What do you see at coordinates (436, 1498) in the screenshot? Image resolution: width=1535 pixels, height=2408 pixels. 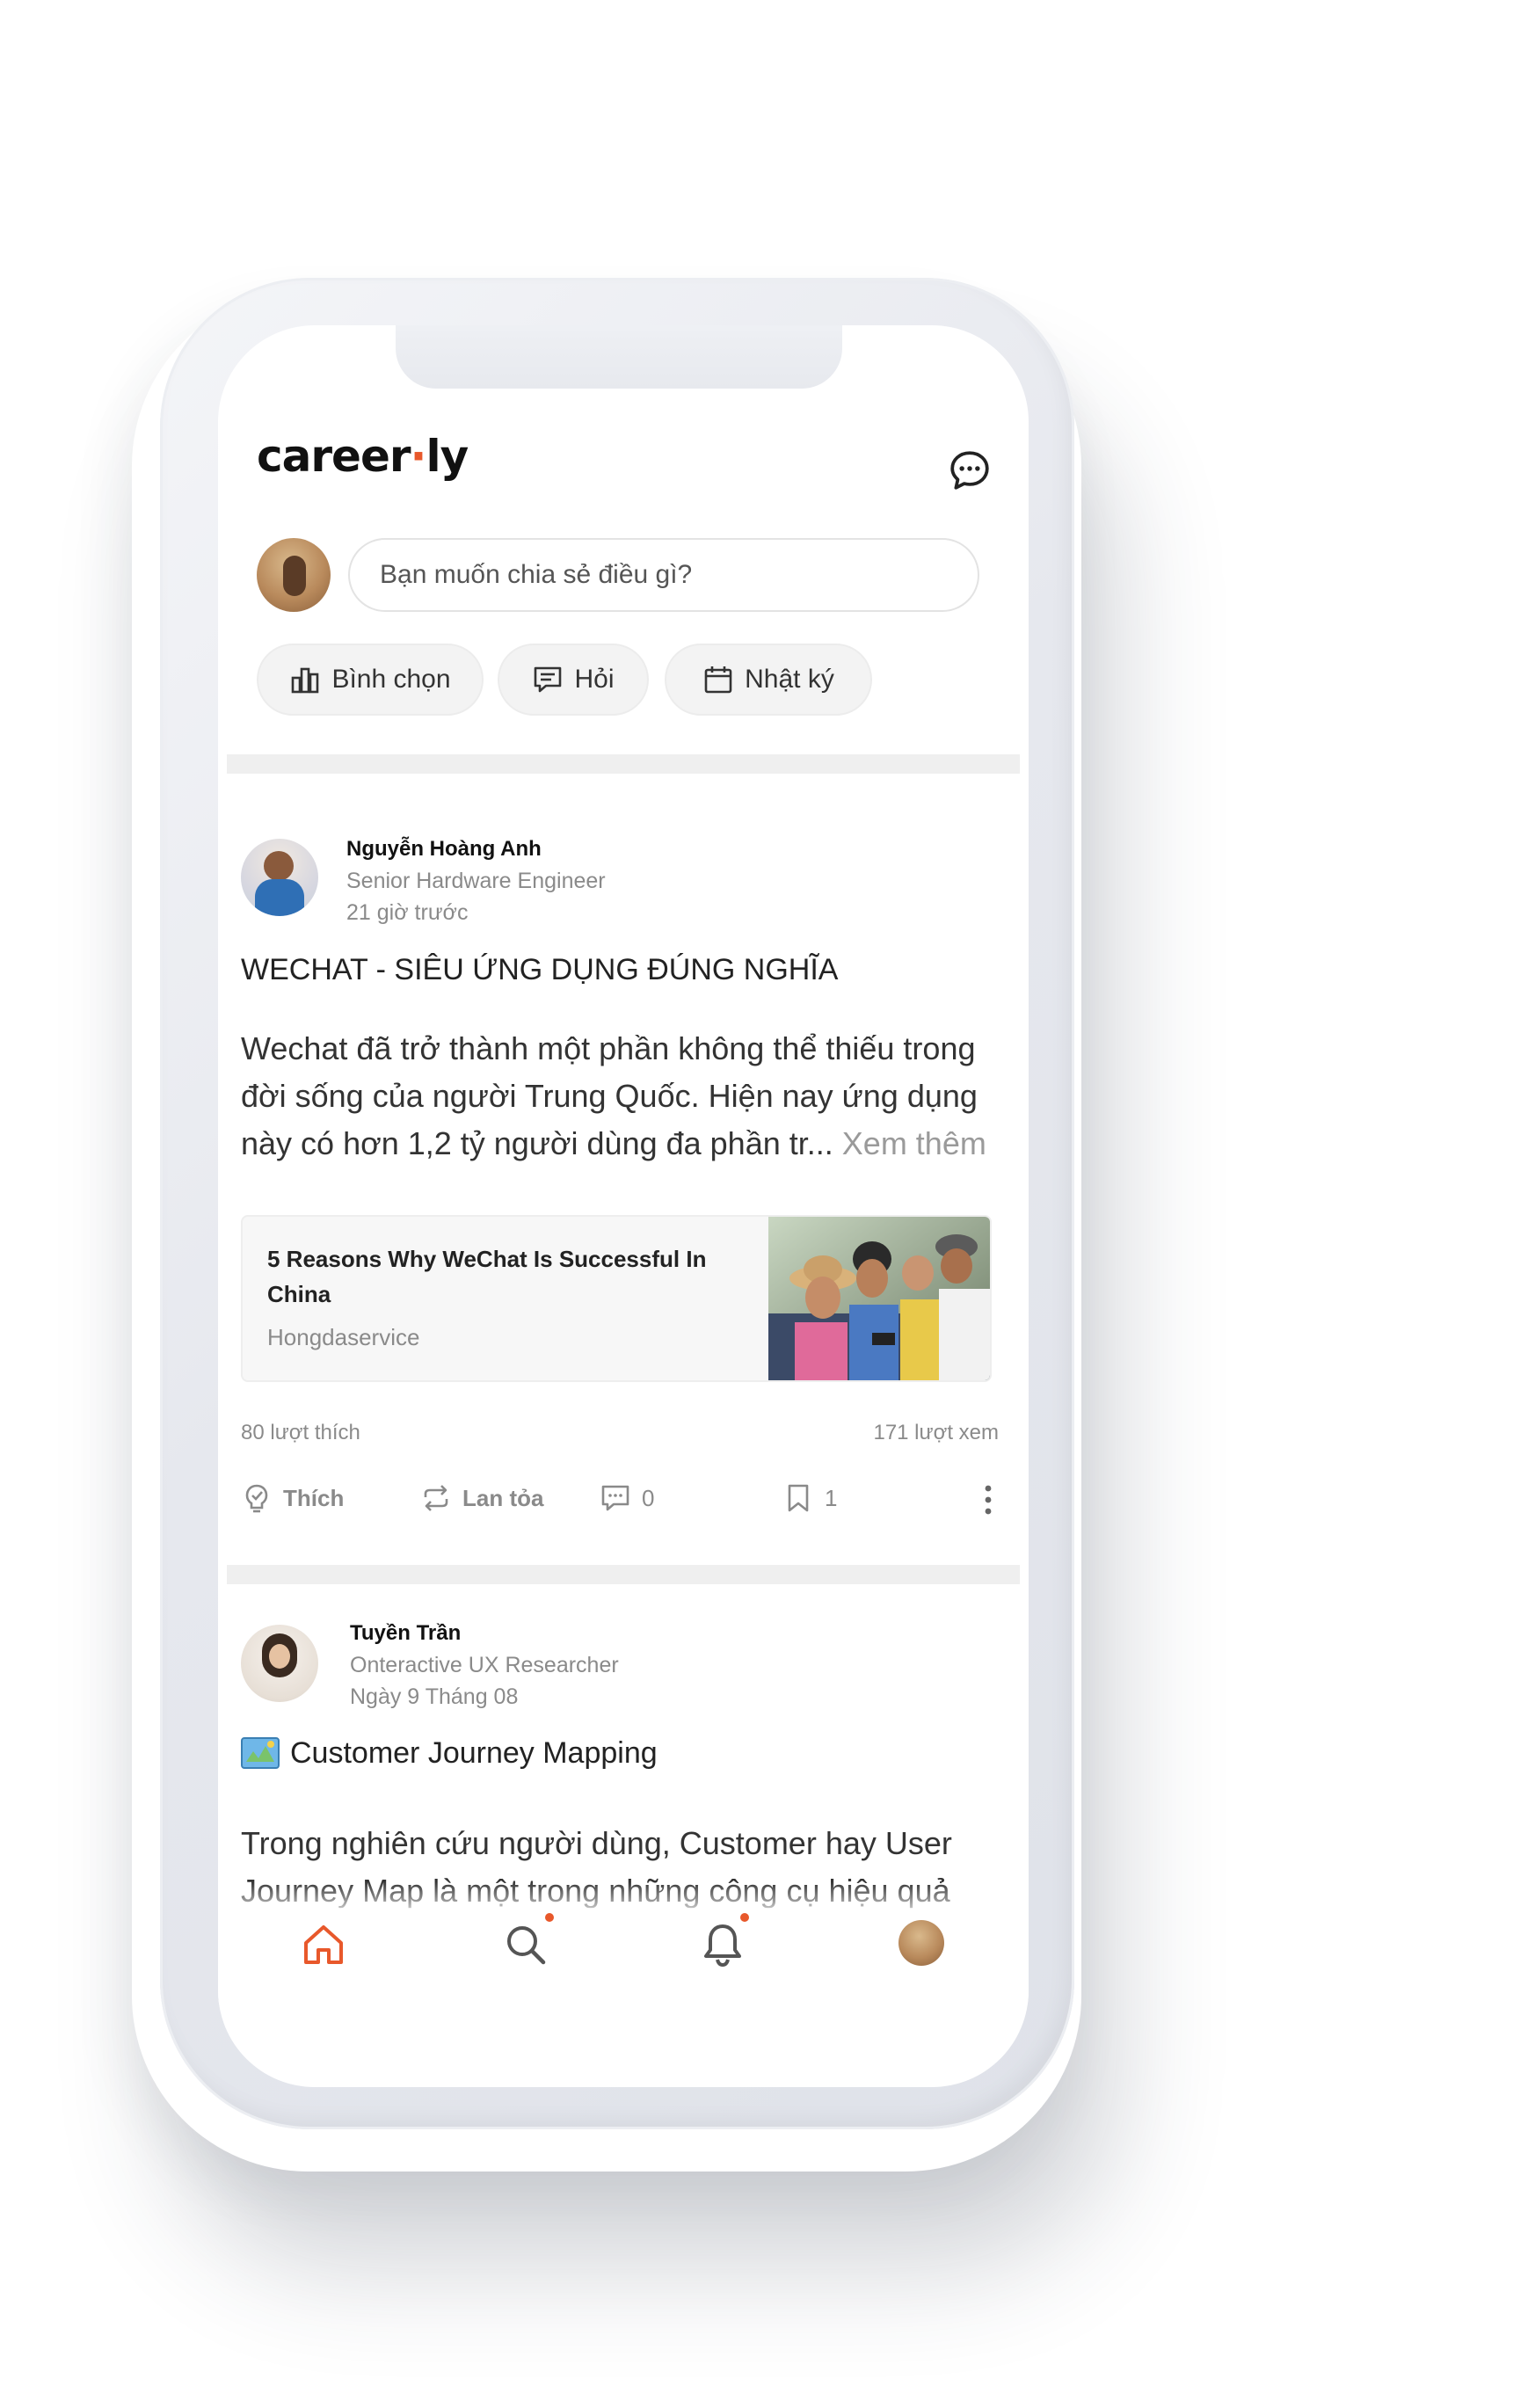 I see `repost-icon` at bounding box center [436, 1498].